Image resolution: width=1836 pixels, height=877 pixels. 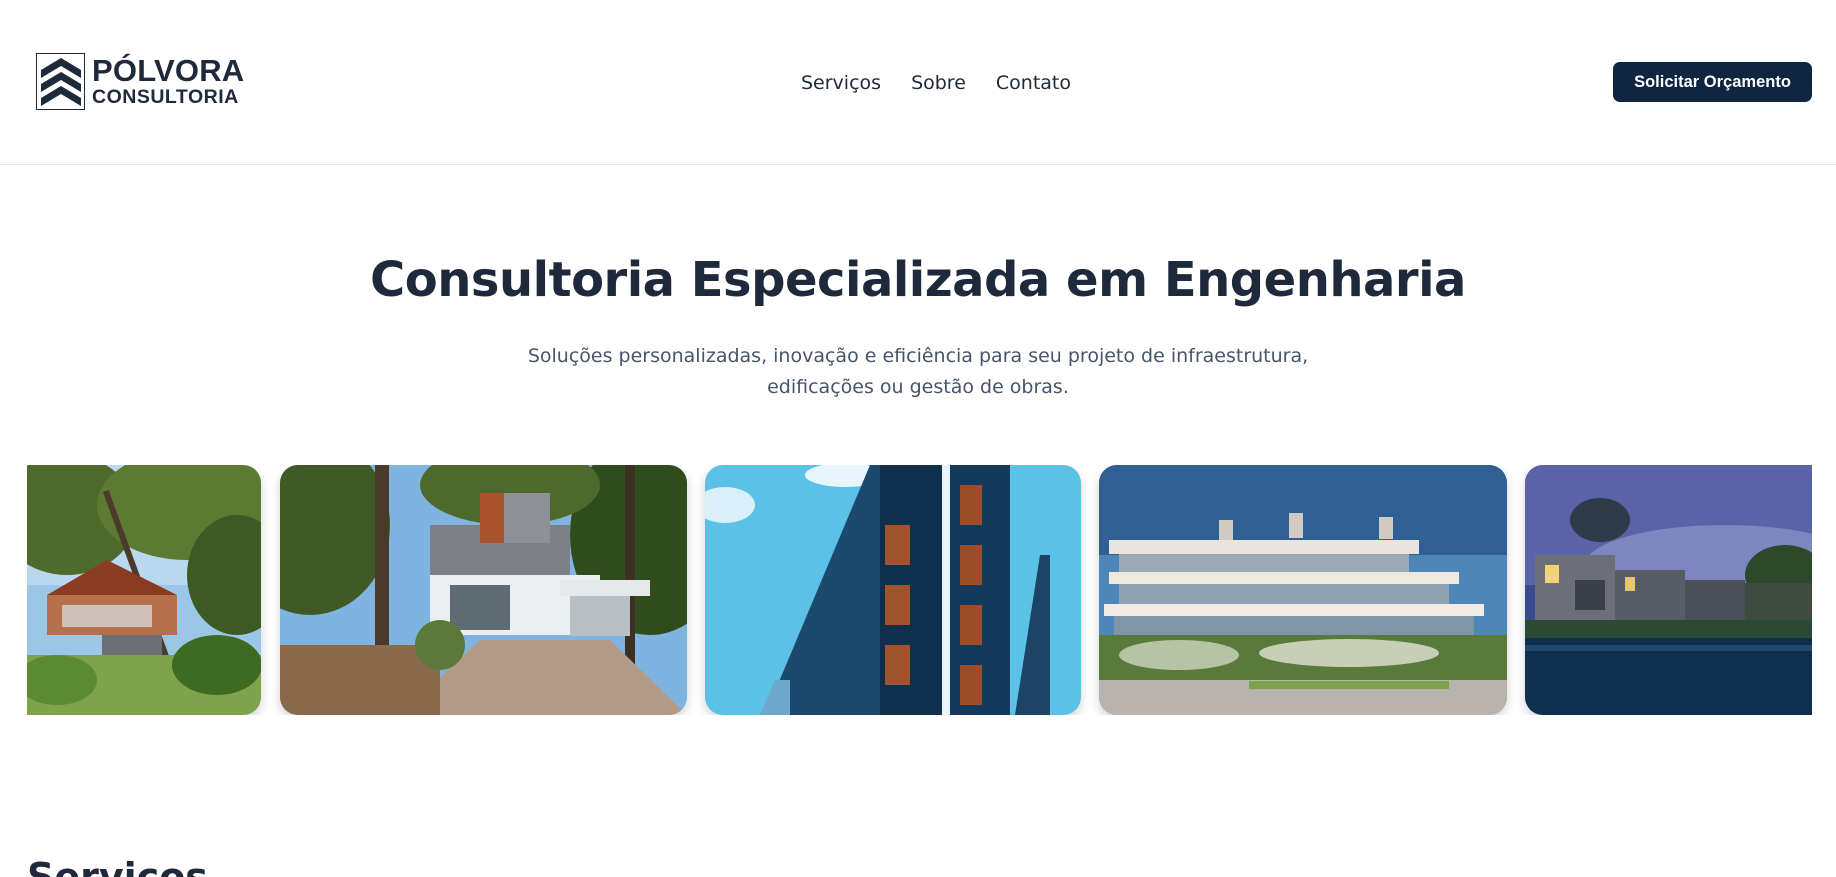 I want to click on hero-title: Consultoria Especializada em Engenharia, so click(x=918, y=280).